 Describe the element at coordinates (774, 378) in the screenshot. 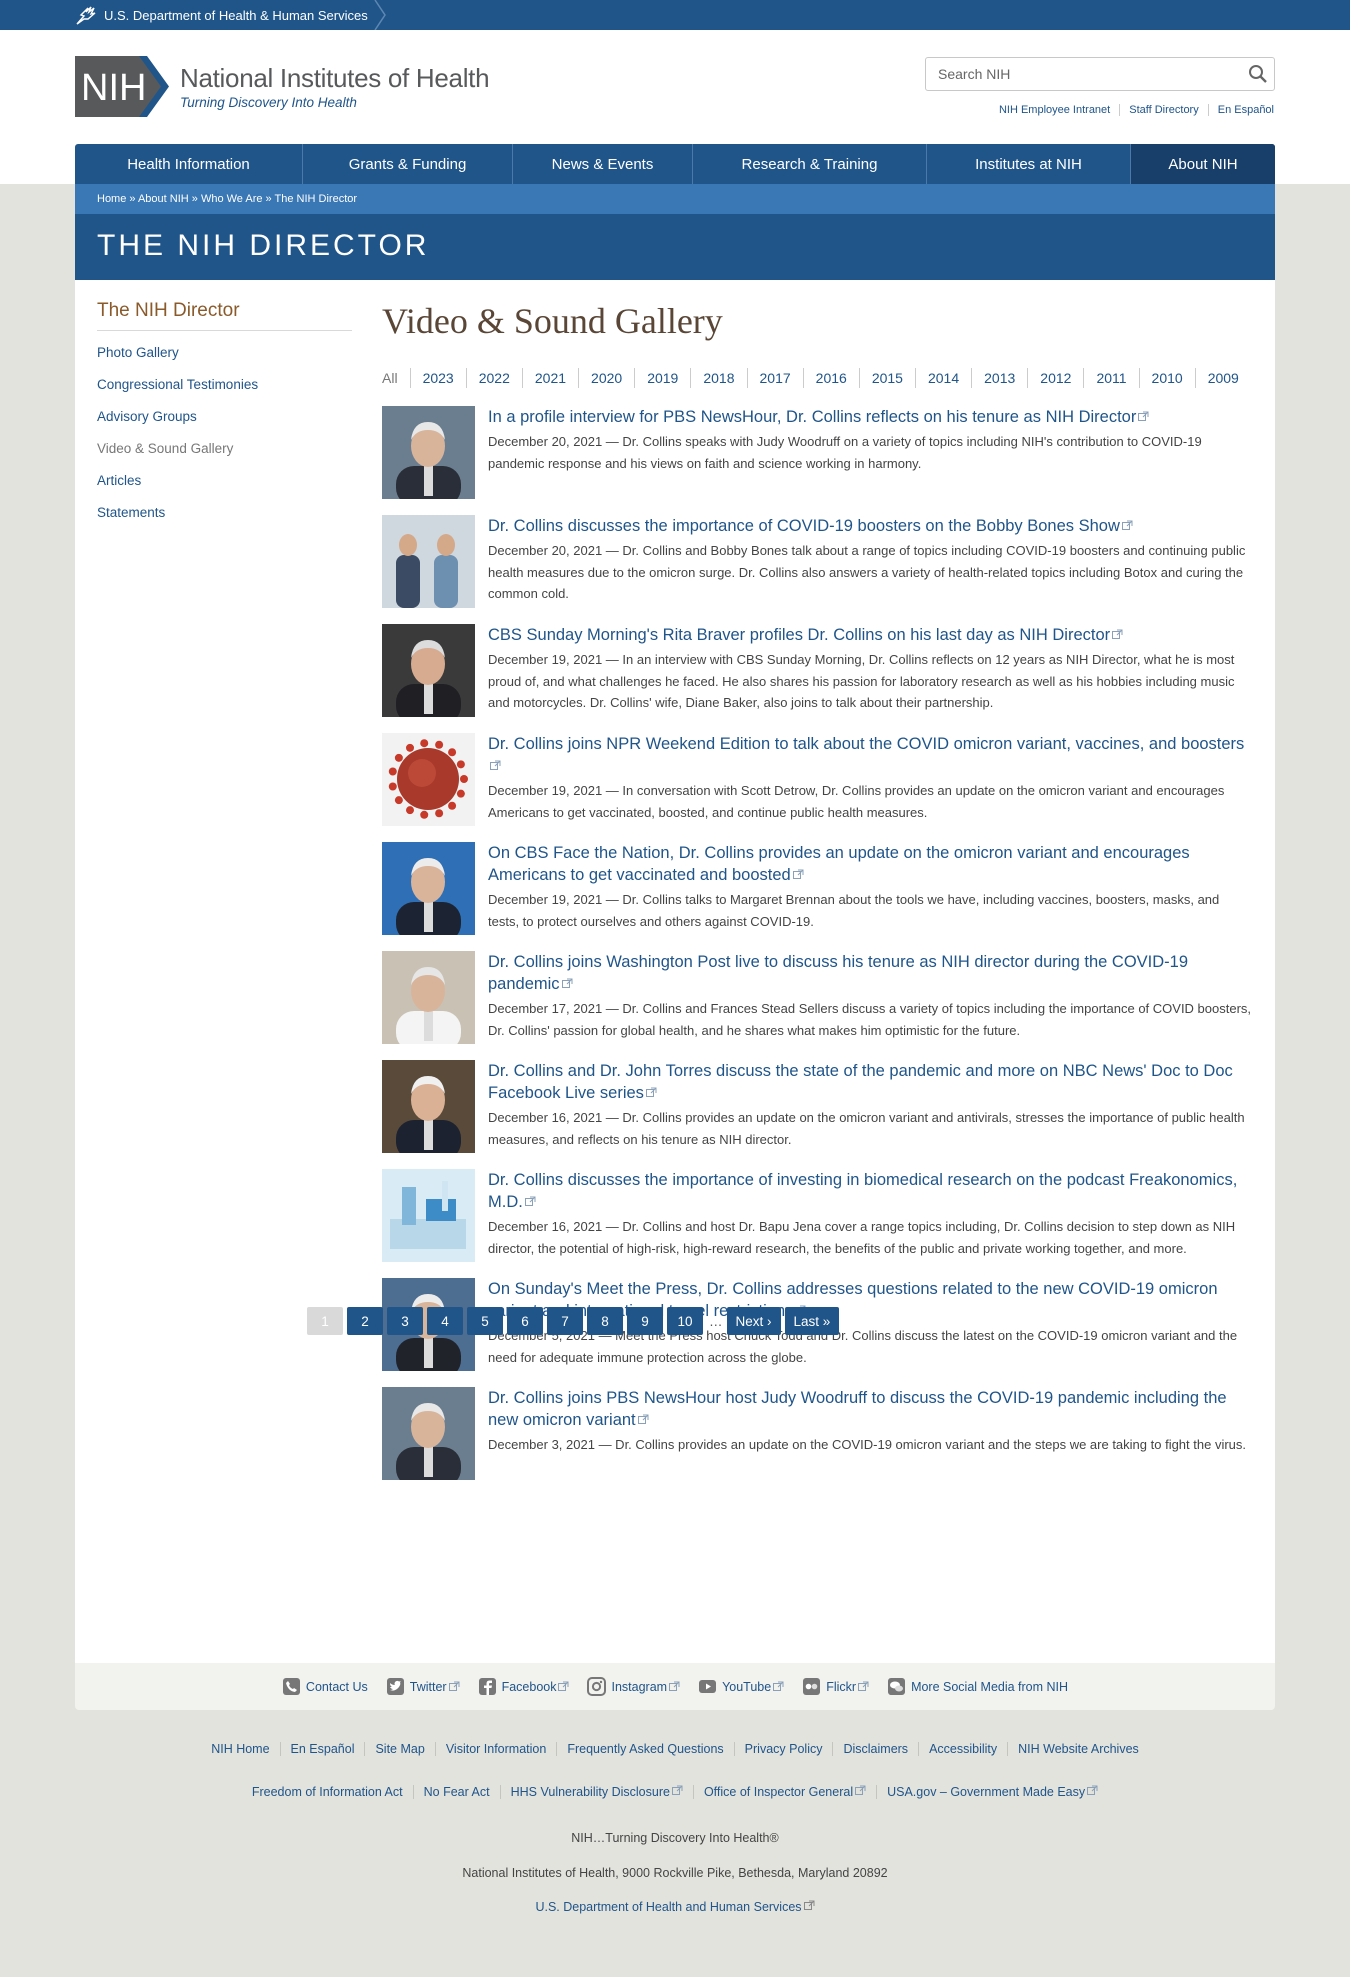

I see `year-filter-2017: 2017` at that location.